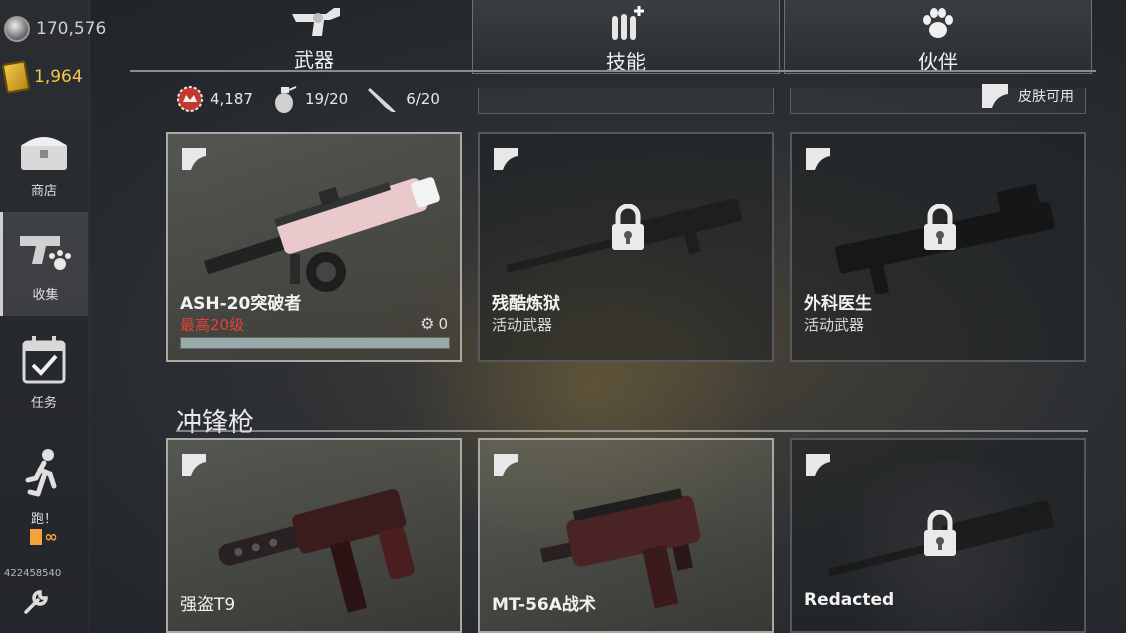 This screenshot has width=1126, height=633. What do you see at coordinates (241, 304) in the screenshot?
I see `weapon-name: ASH-20突破者` at bounding box center [241, 304].